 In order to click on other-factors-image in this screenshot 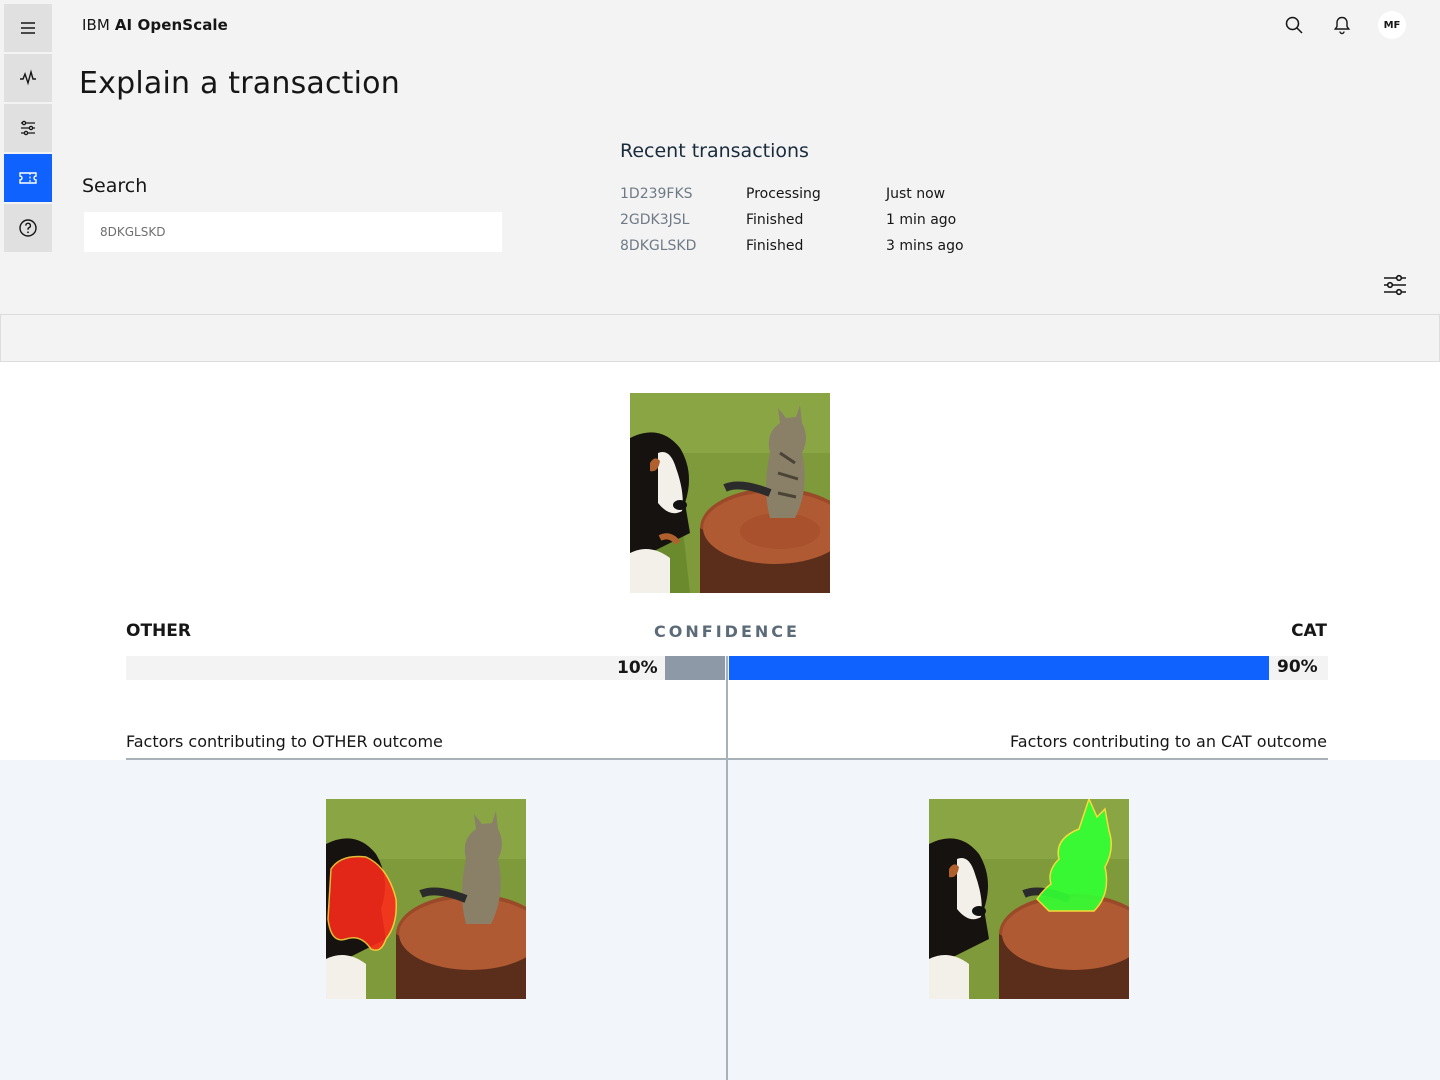, I will do `click(426, 899)`.